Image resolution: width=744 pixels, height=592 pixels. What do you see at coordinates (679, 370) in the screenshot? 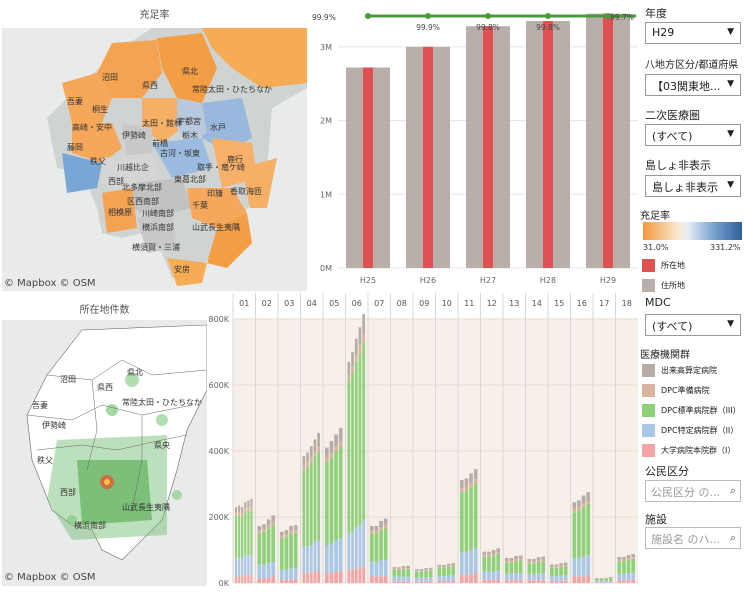
I see `legend-hospital-group: 出来高算定病院` at bounding box center [679, 370].